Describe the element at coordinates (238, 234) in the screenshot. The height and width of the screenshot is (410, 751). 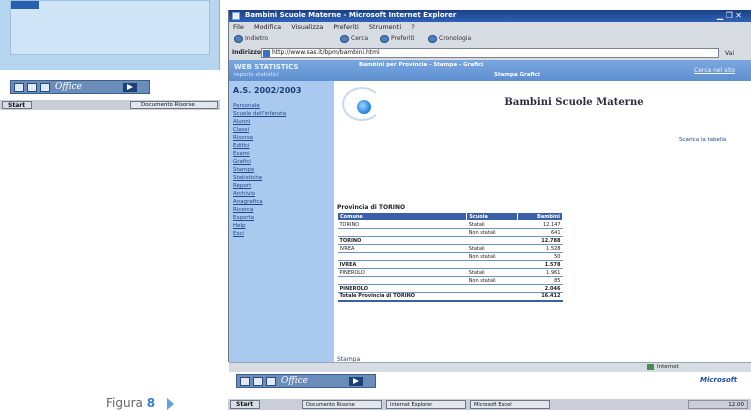
I see `sidebar-item: Esci` at that location.